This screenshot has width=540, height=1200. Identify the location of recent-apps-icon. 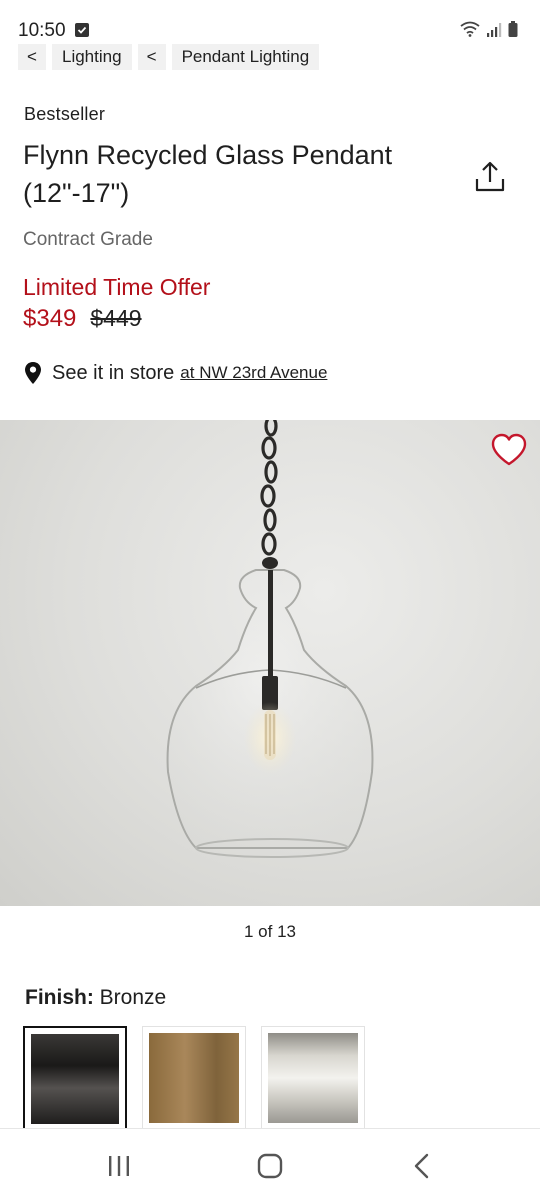
(119, 1166).